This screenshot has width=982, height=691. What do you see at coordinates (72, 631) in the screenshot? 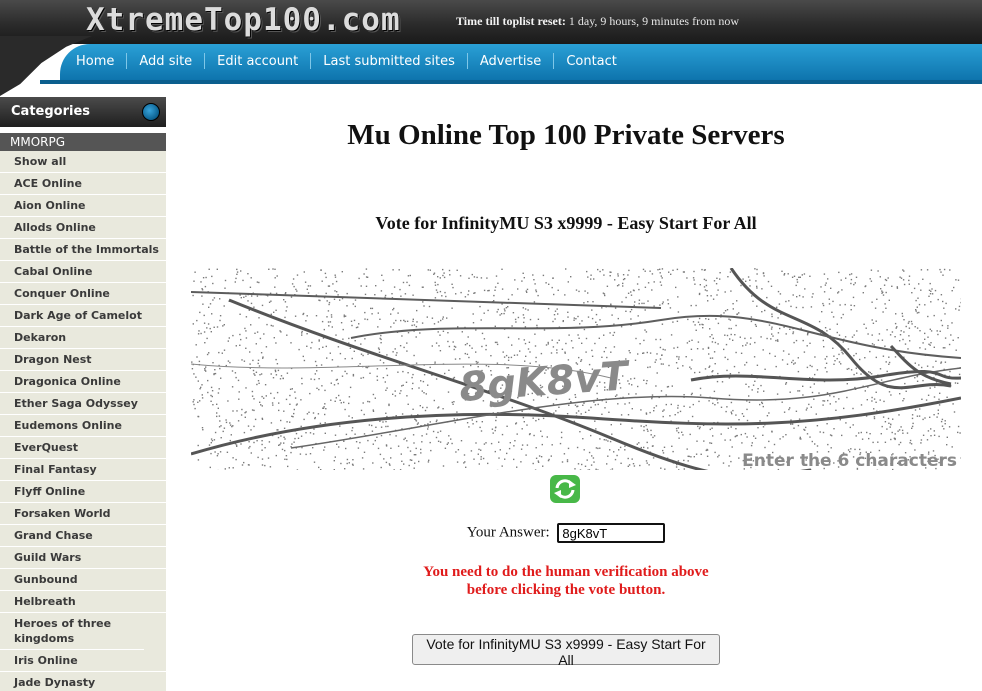
I see `category-item: Heroes of three kingdoms` at bounding box center [72, 631].